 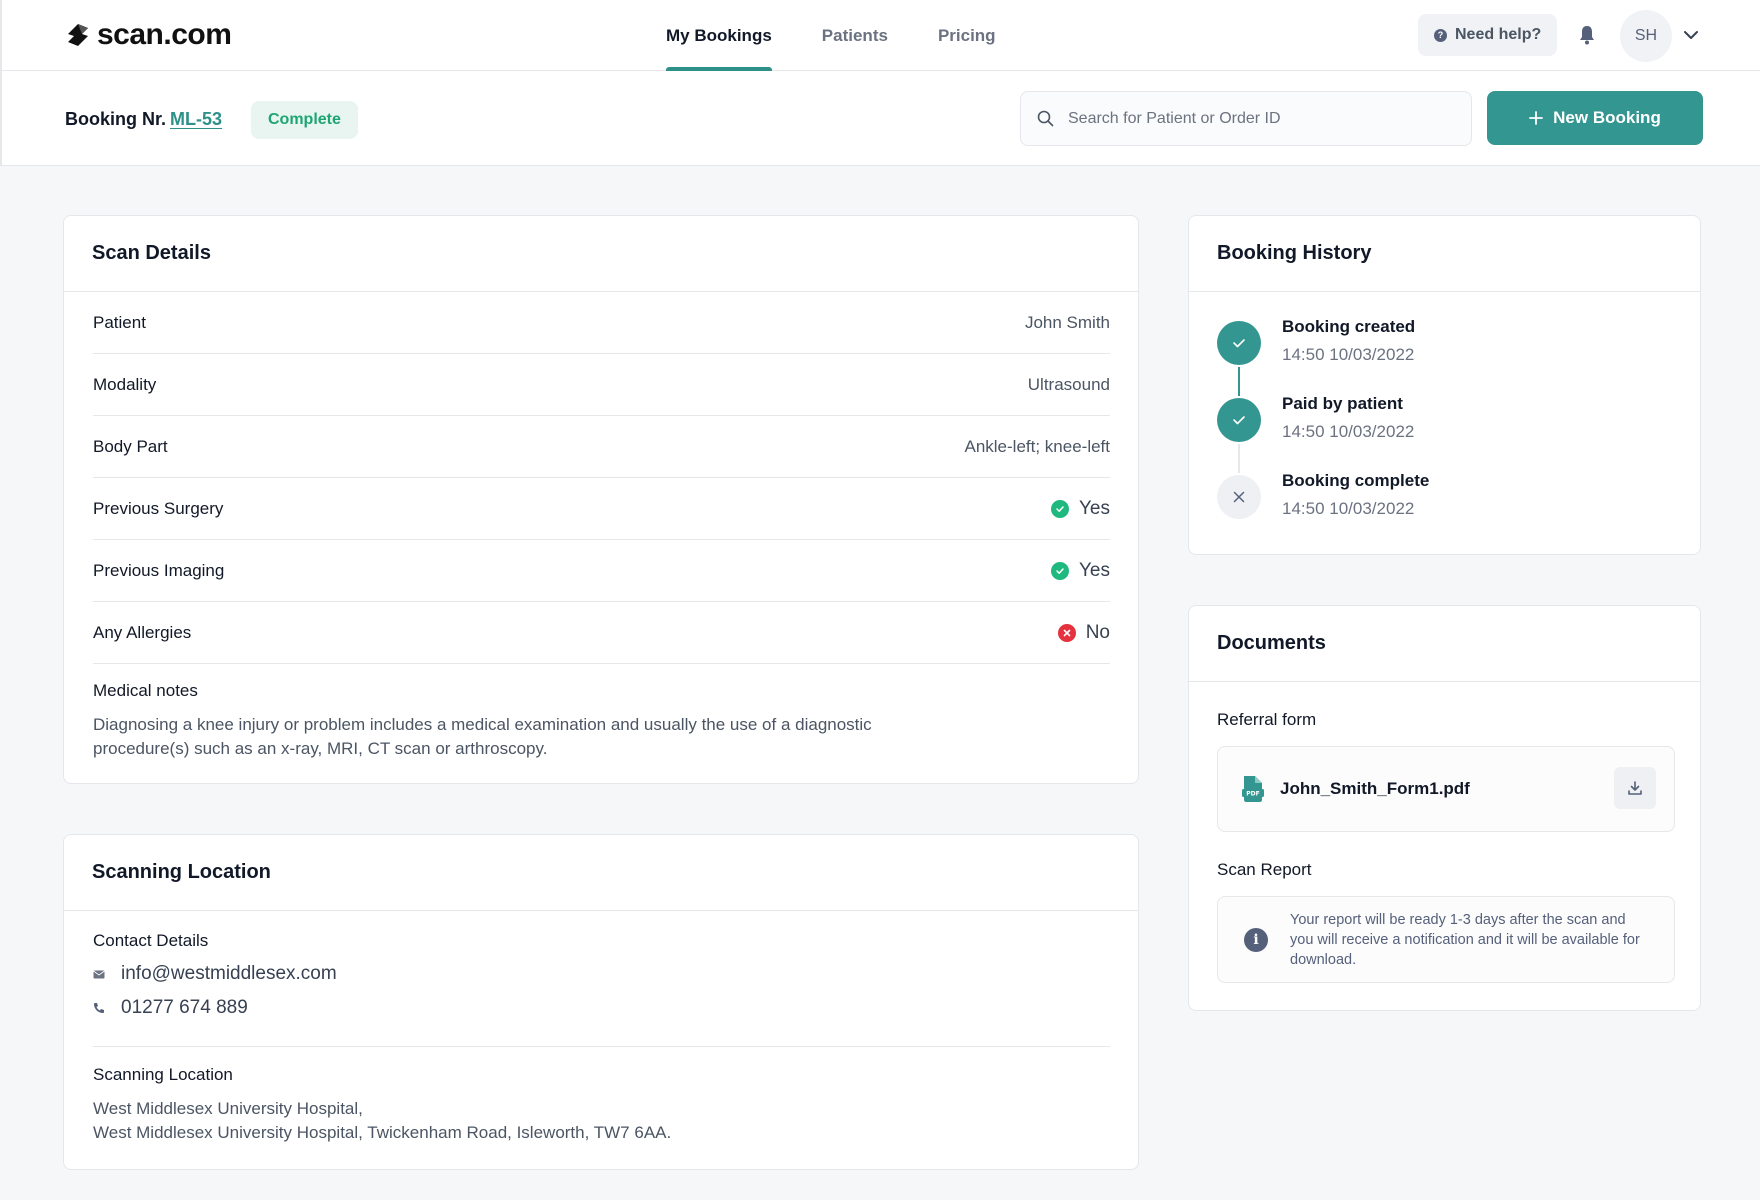 I want to click on event-title: Paid by patient, so click(x=1342, y=403).